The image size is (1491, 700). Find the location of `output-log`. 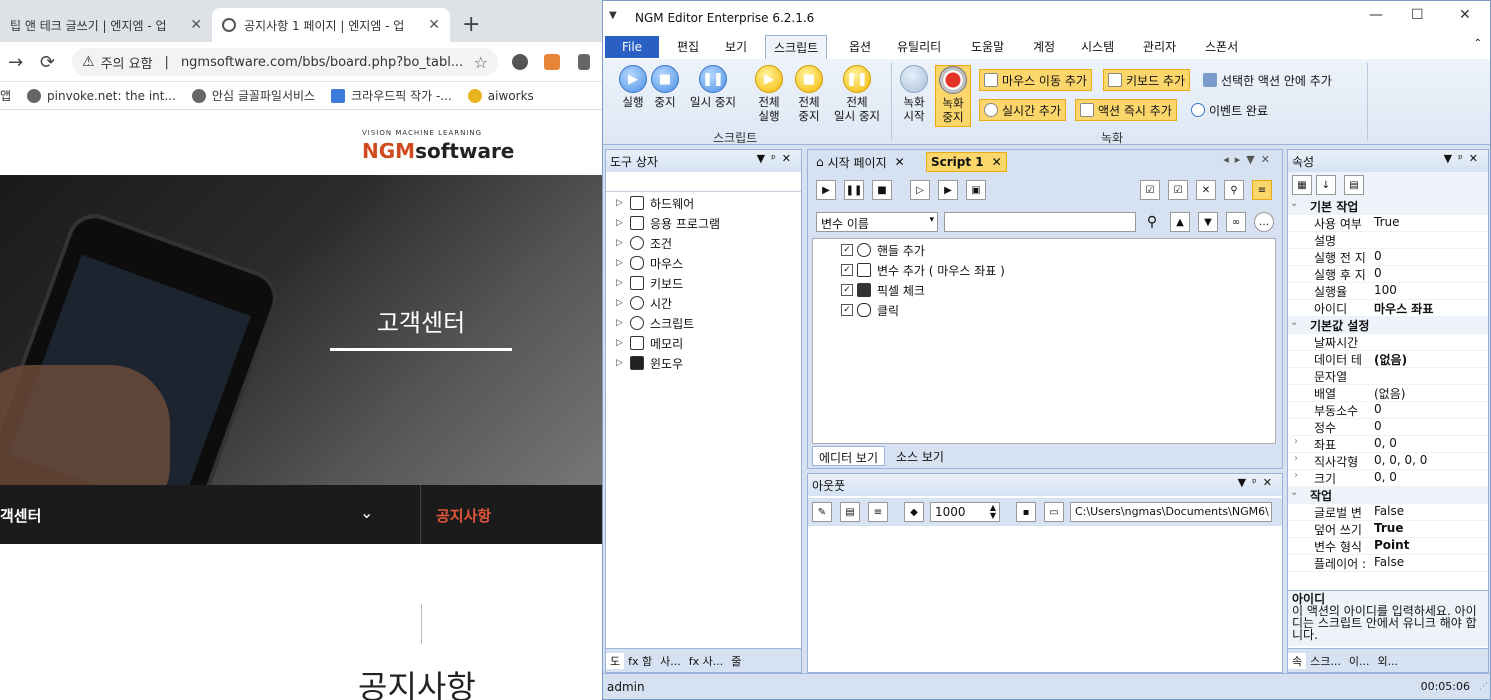

output-log is located at coordinates (1045, 599).